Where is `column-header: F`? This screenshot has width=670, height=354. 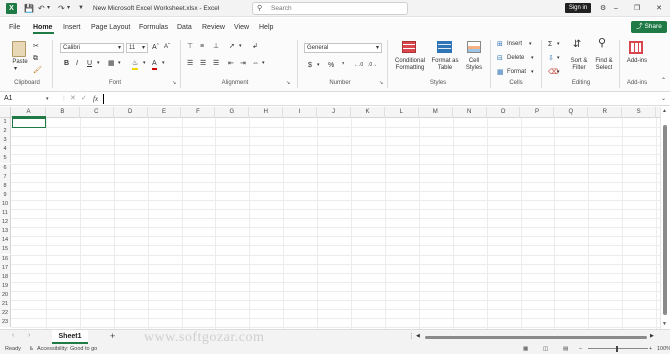 column-header: F is located at coordinates (199, 112).